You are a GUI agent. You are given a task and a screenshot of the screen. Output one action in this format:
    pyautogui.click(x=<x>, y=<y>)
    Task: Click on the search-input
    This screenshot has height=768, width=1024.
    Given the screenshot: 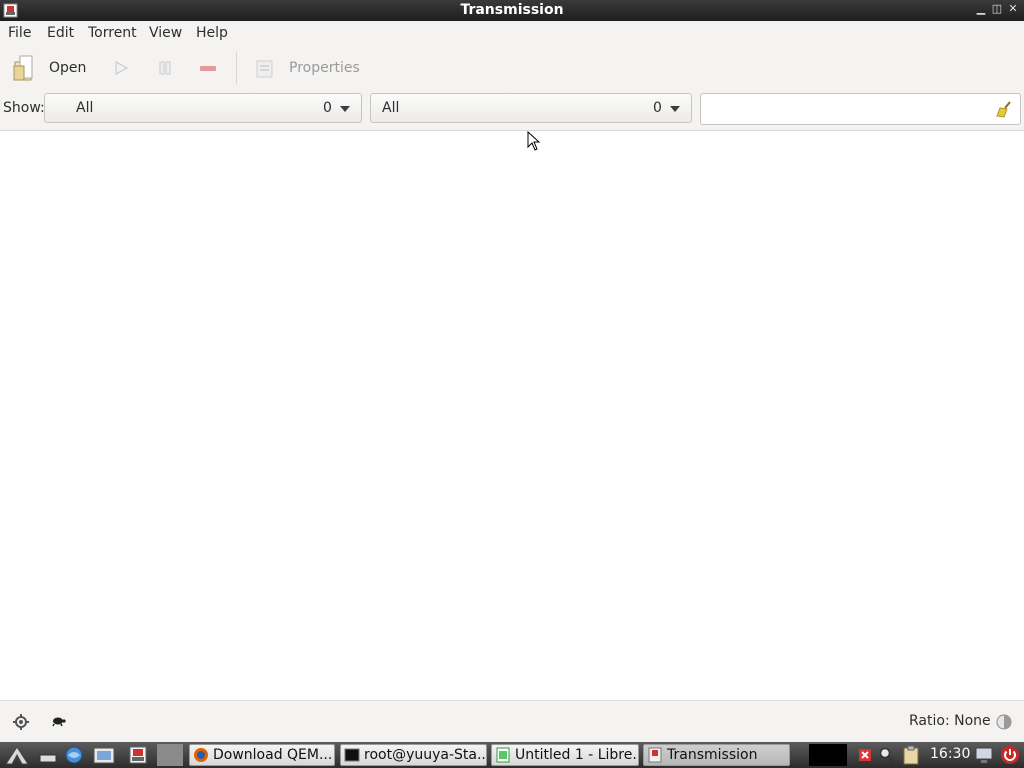 What is the action you would take?
    pyautogui.click(x=860, y=109)
    